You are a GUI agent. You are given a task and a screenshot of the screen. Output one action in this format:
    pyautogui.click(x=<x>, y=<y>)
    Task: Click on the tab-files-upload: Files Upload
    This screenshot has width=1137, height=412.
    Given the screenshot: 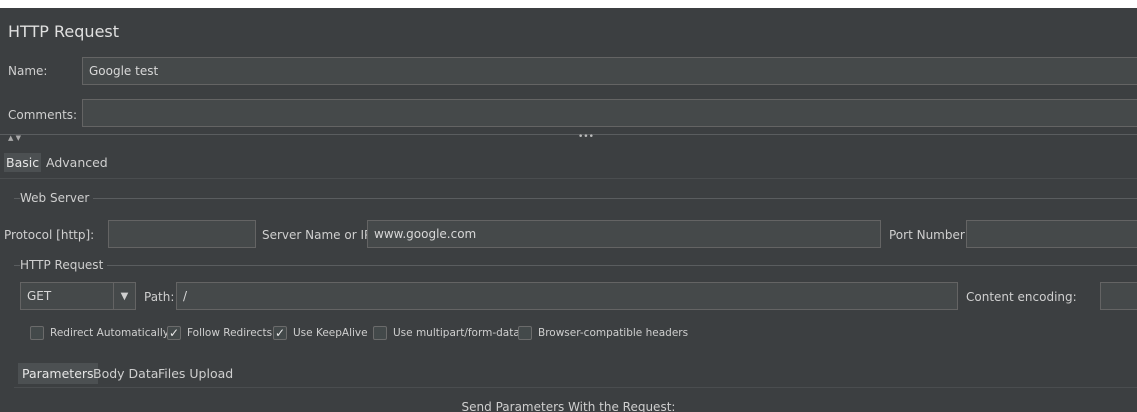 What is the action you would take?
    pyautogui.click(x=195, y=373)
    